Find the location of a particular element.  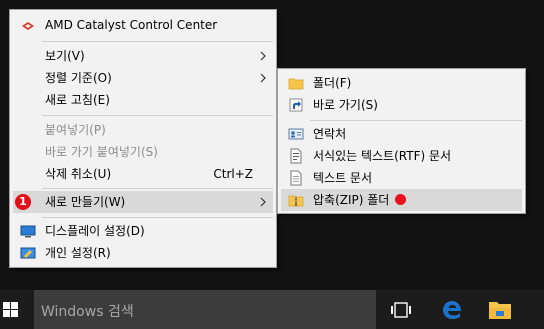

contact-icon is located at coordinates (296, 134).